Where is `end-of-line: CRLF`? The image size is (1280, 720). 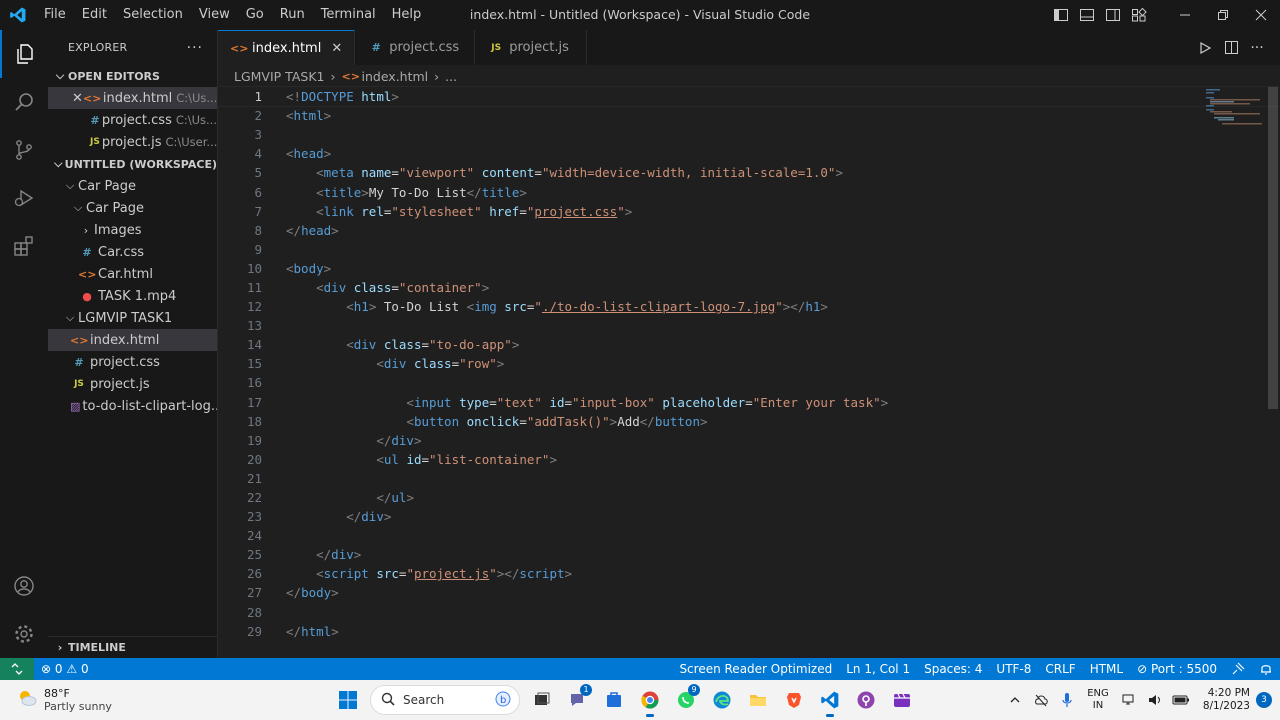
end-of-line: CRLF is located at coordinates (1060, 669).